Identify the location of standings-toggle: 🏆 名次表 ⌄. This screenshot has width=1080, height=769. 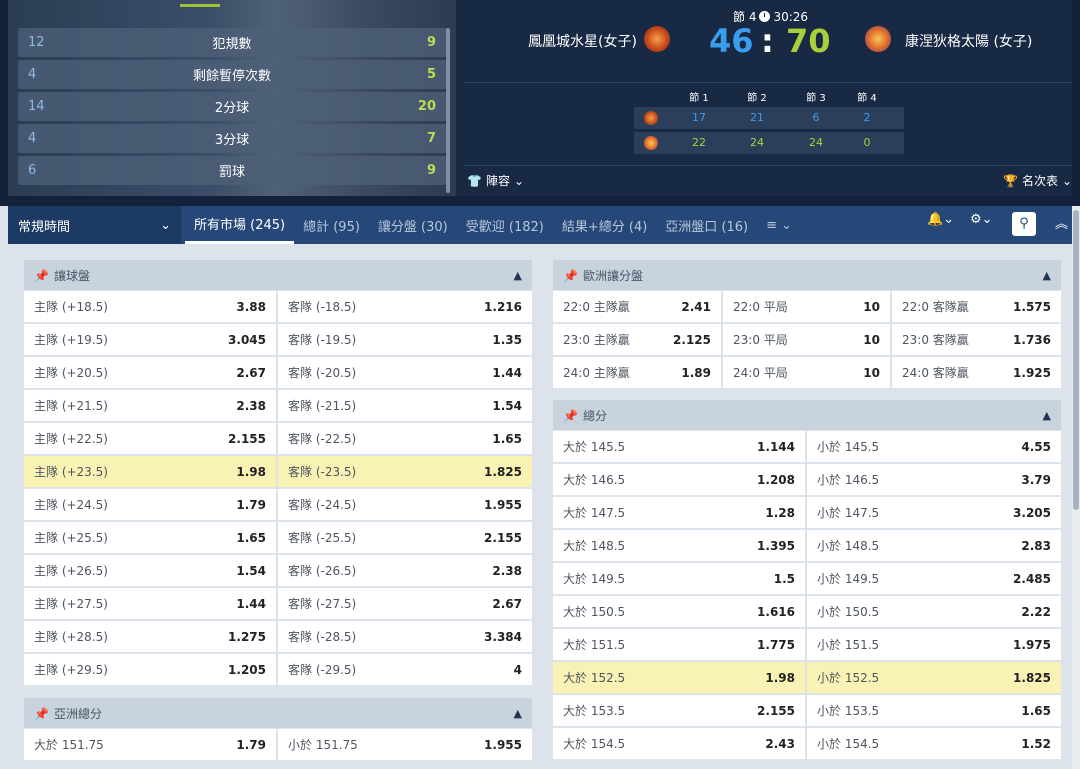
(1037, 180).